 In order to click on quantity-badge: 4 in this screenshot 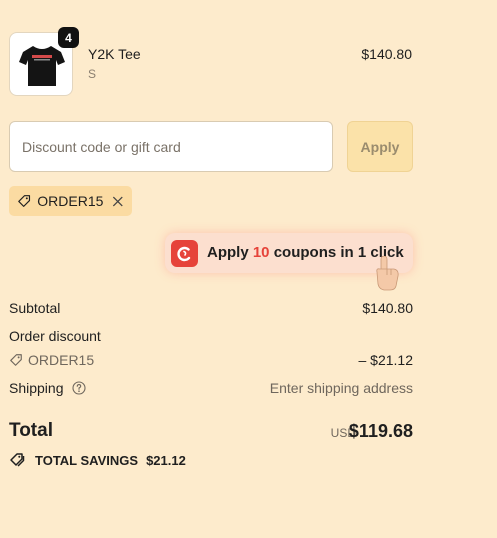, I will do `click(68, 37)`.